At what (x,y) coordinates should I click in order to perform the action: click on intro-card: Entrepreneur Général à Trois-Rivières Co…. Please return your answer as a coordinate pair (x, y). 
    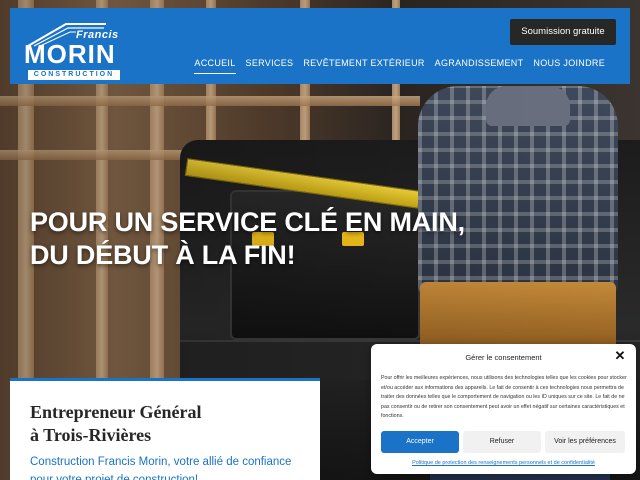
    Looking at the image, I should click on (165, 429).